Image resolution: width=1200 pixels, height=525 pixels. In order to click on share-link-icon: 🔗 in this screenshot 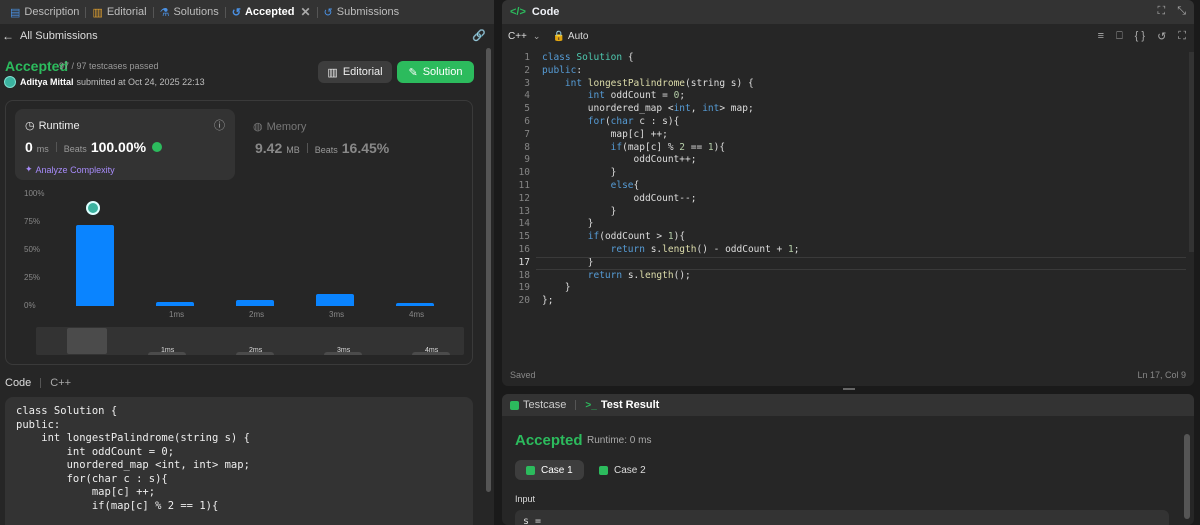, I will do `click(479, 35)`.